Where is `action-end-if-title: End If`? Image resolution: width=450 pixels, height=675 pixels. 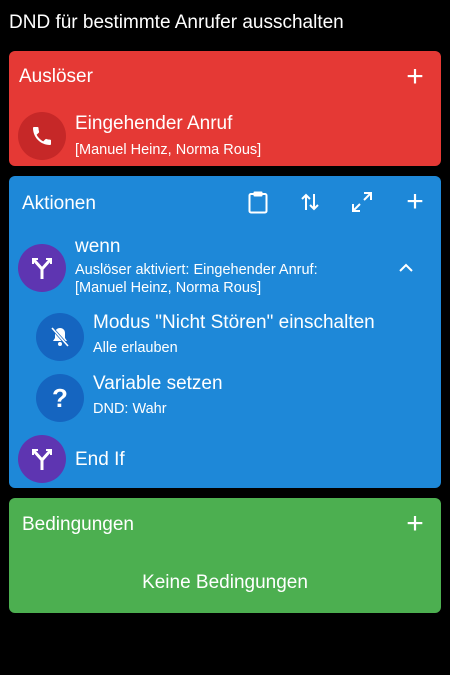
action-end-if-title: End If is located at coordinates (100, 459).